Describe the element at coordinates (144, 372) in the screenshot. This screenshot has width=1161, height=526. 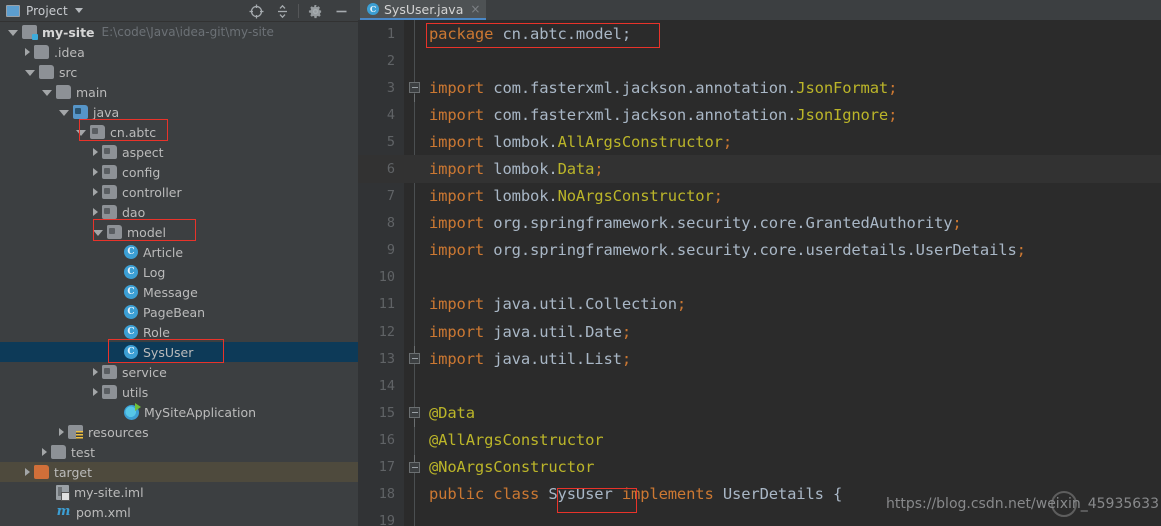
I see `tree-item-label: service` at that location.